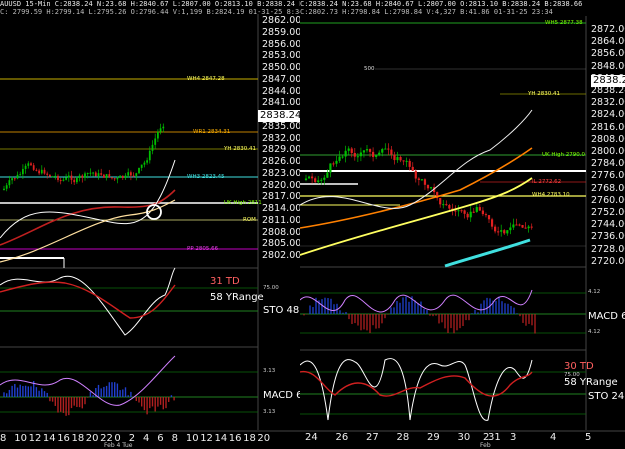 Image resolution: width=625 pixels, height=449 pixels. Describe the element at coordinates (591, 382) in the screenshot. I see `right-yrange-label: 58 YRange` at that location.